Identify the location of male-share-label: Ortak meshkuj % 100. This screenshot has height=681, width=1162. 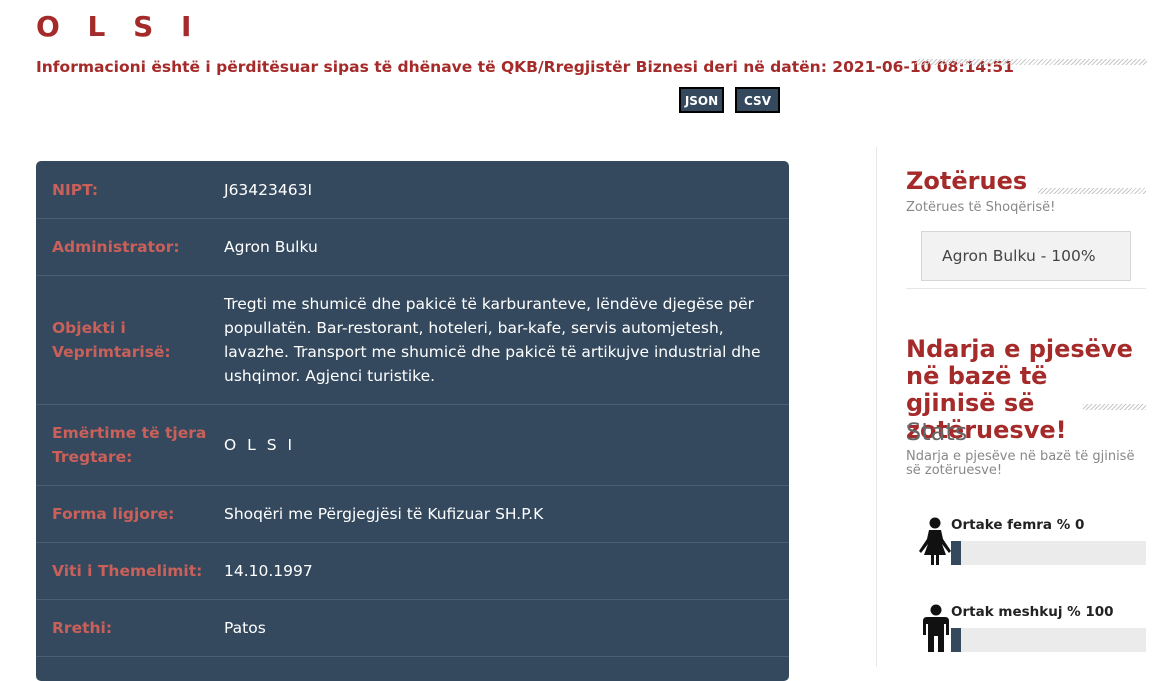
(1032, 612).